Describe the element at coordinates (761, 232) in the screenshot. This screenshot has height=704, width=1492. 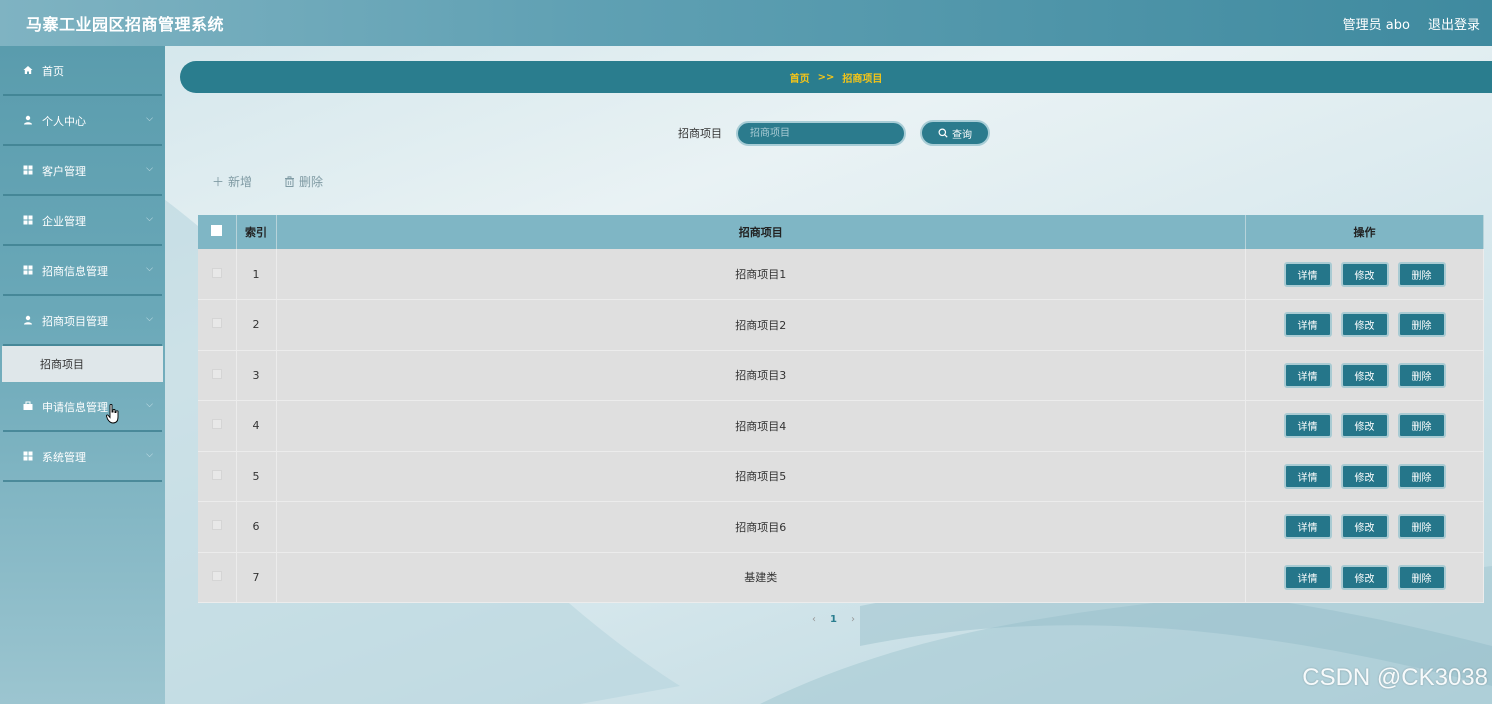
I see `column-header-project: 招商项目` at that location.